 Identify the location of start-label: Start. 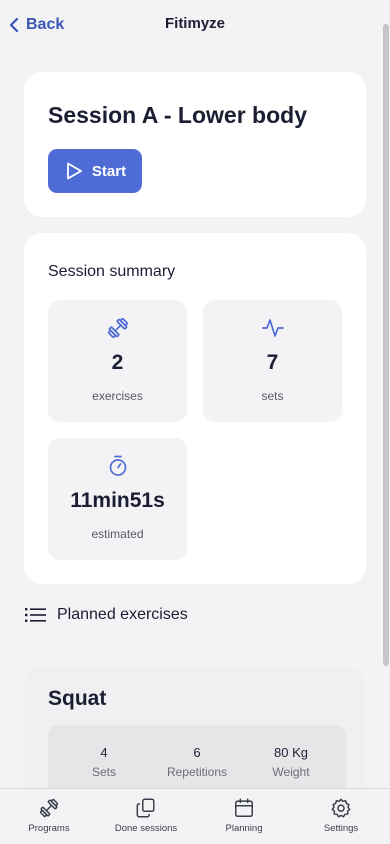
(109, 171).